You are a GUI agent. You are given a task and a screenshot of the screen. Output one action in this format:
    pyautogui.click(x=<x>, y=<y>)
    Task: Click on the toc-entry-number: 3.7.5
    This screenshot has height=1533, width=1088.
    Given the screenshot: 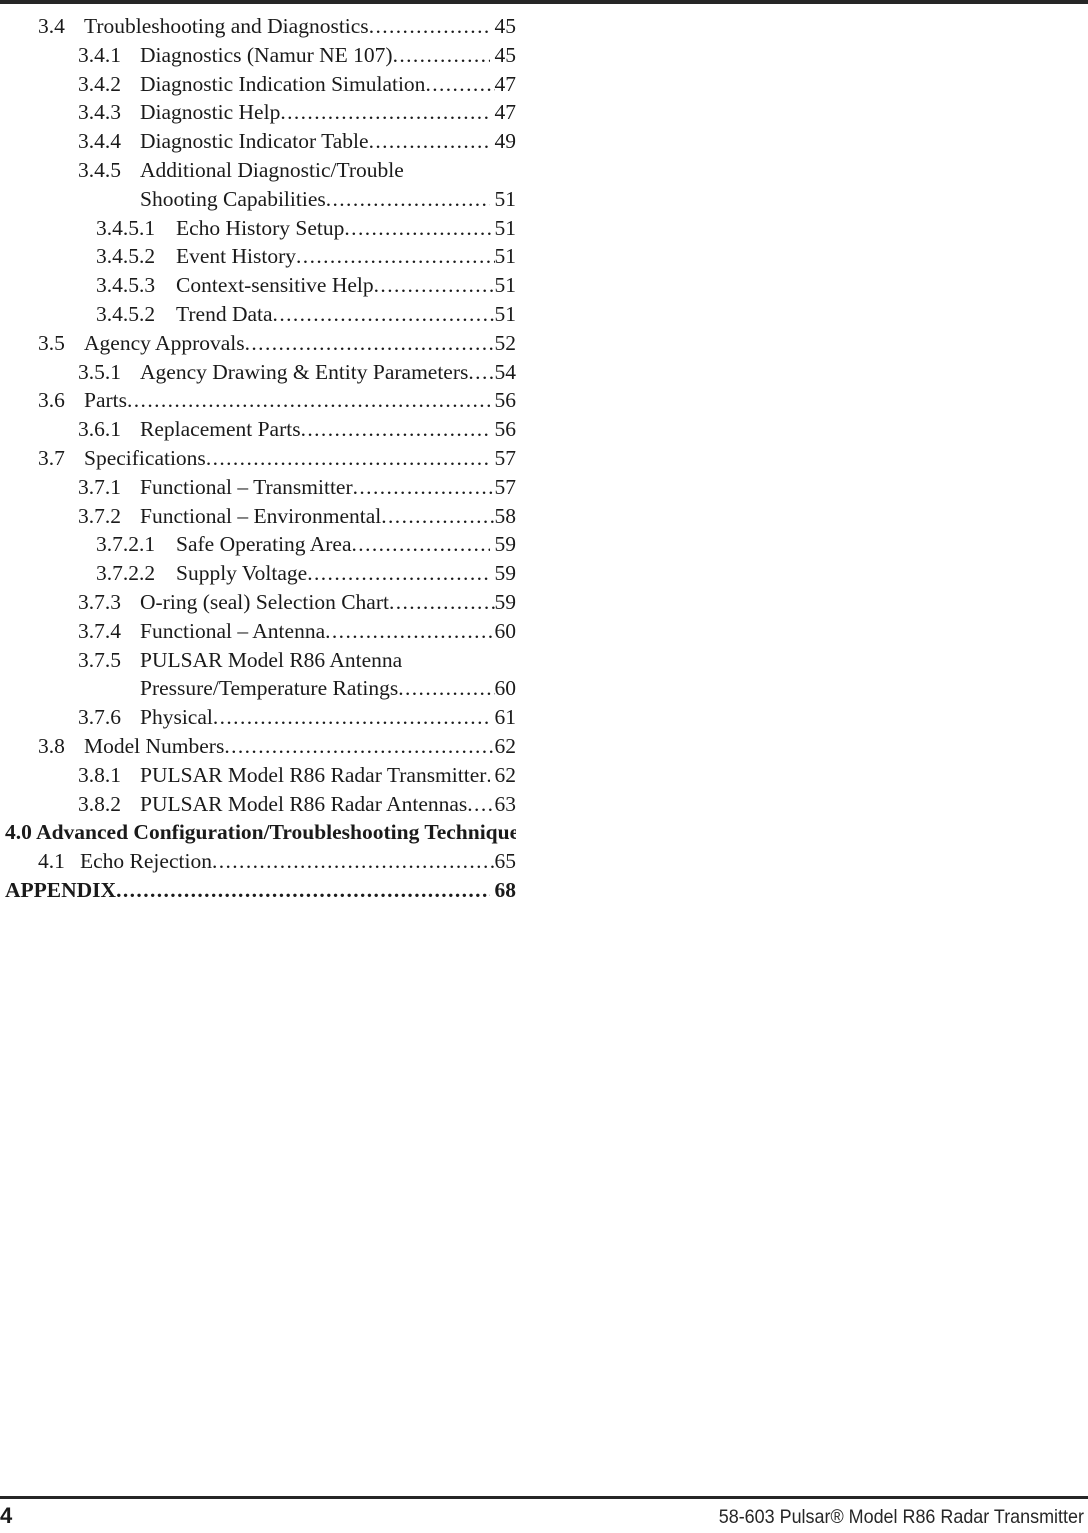 What is the action you would take?
    pyautogui.click(x=99, y=659)
    